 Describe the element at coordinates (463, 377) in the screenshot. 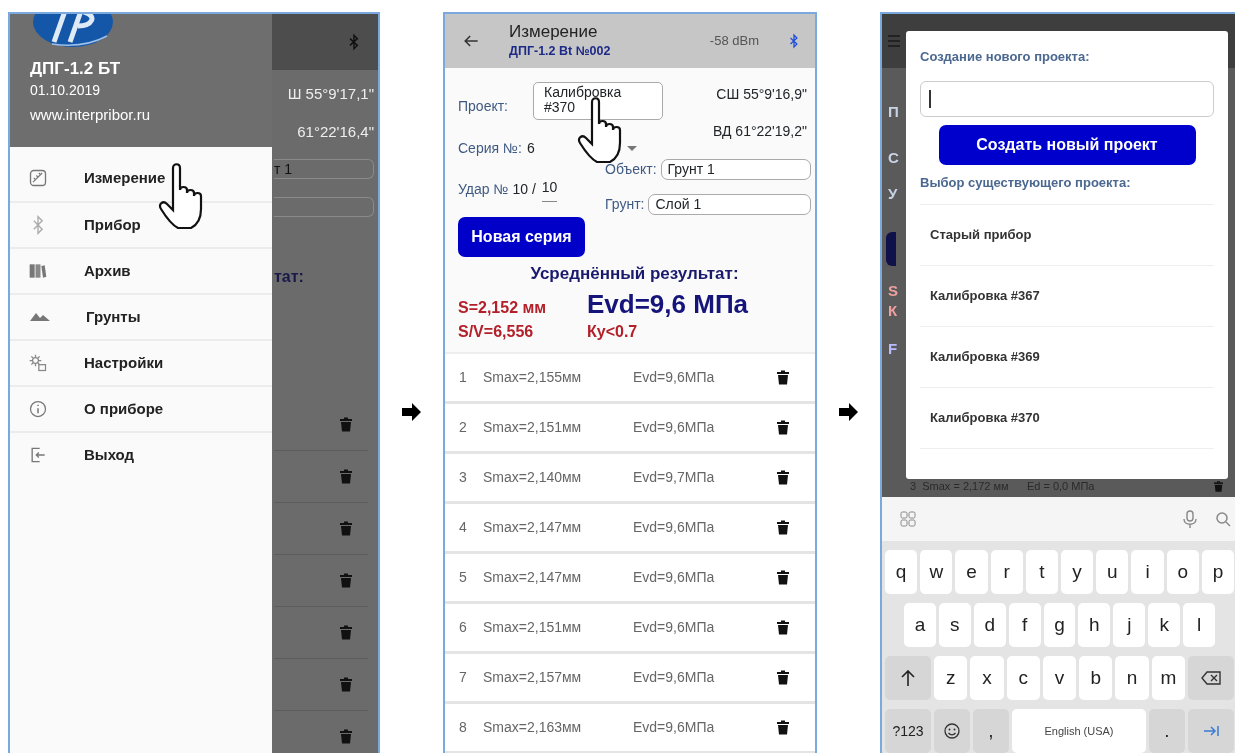

I see `row-number: 1` at that location.